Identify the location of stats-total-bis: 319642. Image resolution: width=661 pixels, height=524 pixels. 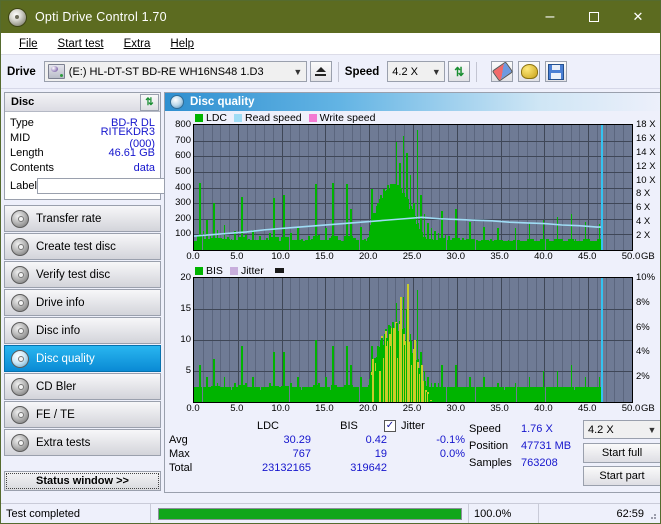
(368, 468).